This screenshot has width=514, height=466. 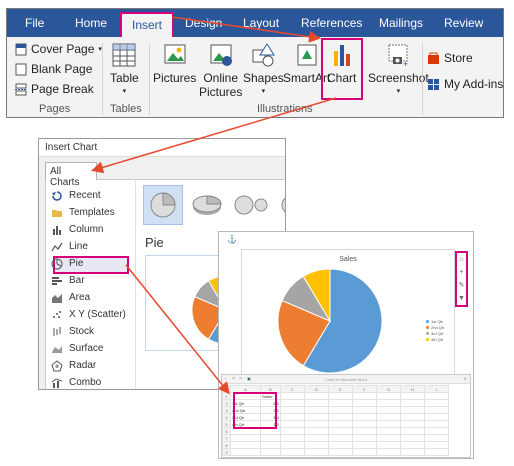 I want to click on chart-type-combo: Combo, so click(x=91, y=381).